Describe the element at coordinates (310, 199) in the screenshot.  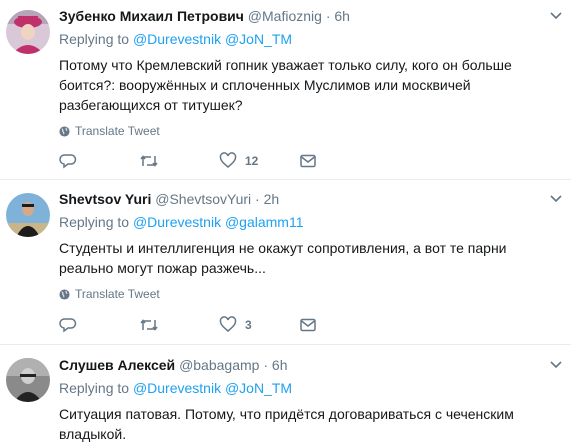
I see `tweet-header: Shevtsov Yuri @ShevtsovYuri · 2h` at that location.